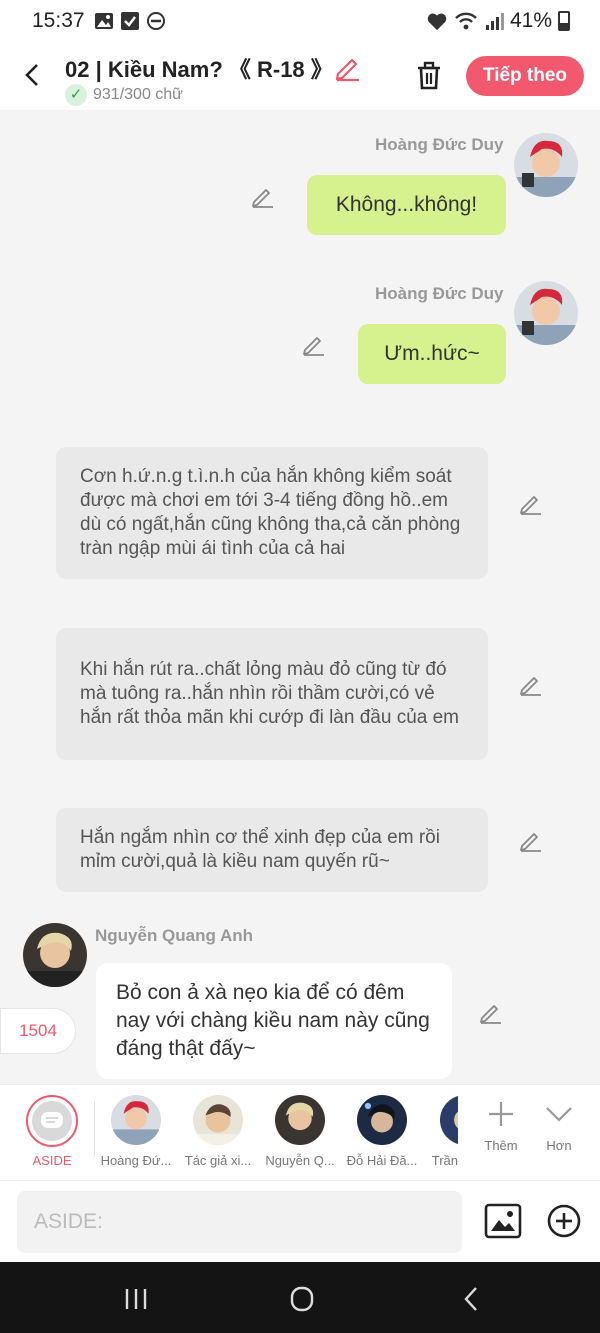  Describe the element at coordinates (136, 1299) in the screenshot. I see `recent-apps-icon` at that location.